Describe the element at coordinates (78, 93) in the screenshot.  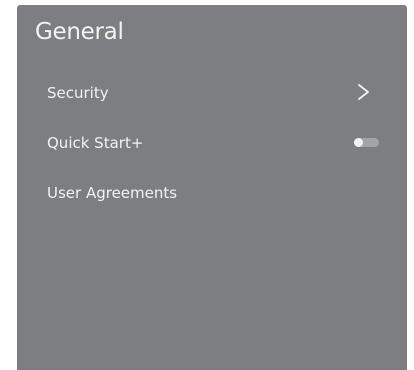
I see `menu-item-label: Security` at that location.